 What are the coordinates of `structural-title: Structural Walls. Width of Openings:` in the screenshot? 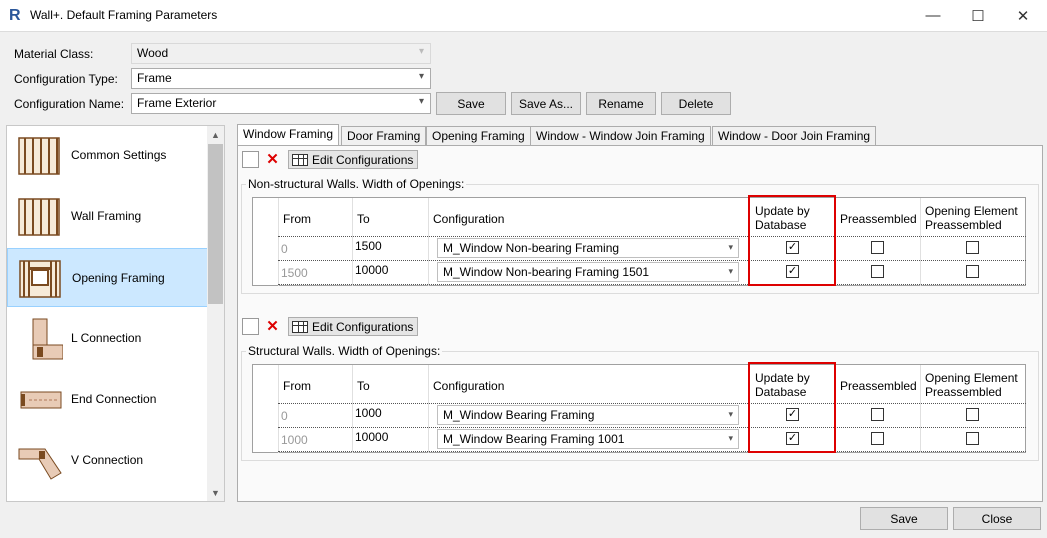 It's located at (344, 351).